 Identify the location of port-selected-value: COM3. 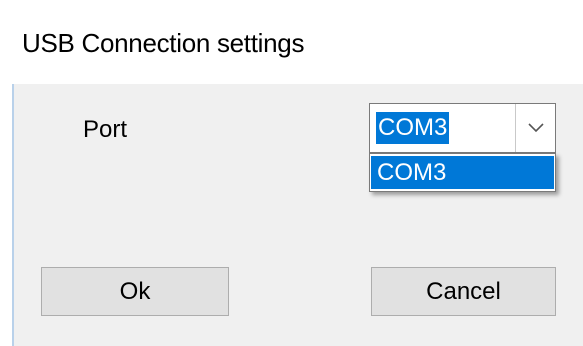
(413, 128).